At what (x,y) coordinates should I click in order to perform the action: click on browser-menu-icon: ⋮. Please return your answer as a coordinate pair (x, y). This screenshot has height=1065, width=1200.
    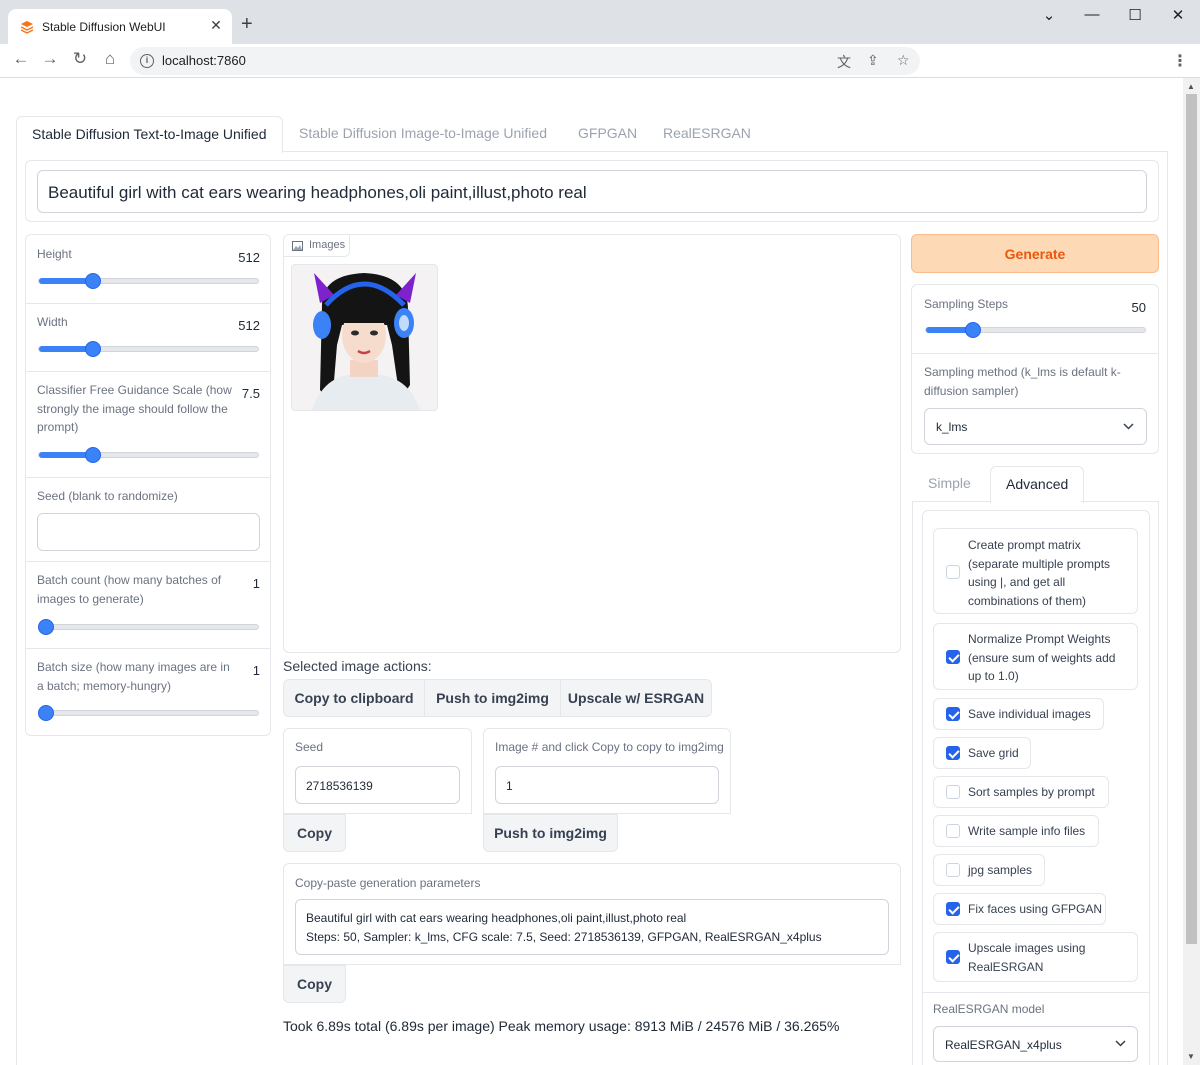
    Looking at the image, I should click on (1180, 61).